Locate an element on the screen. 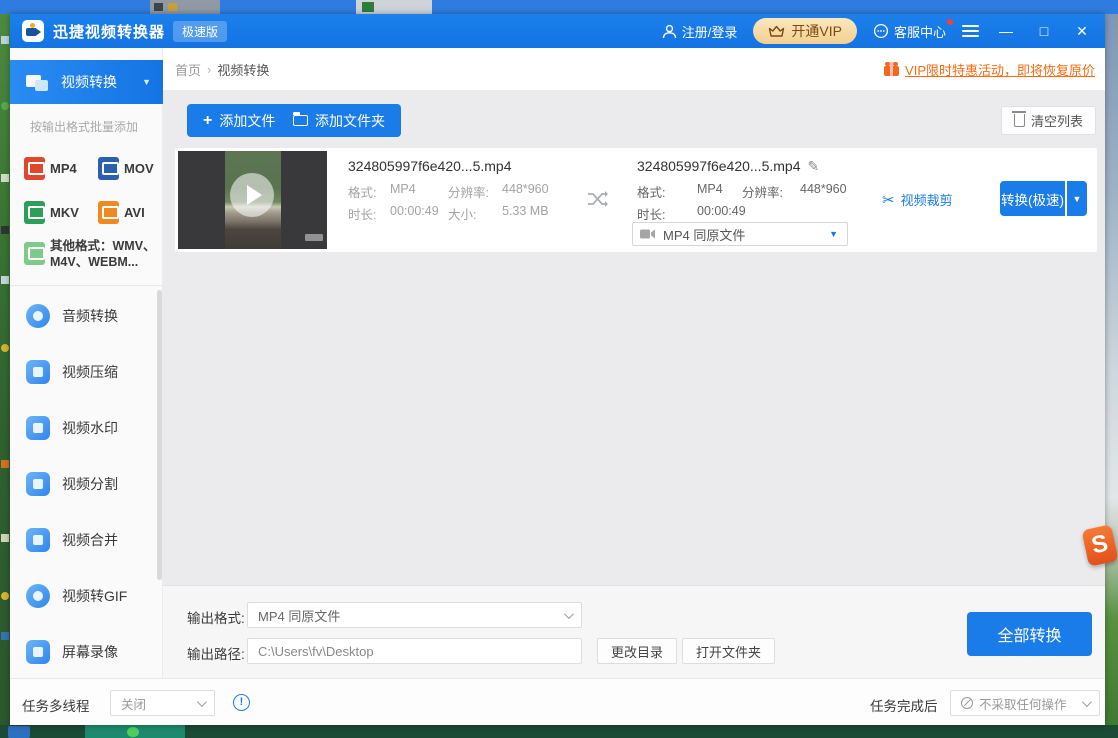 The width and height of the screenshot is (1118, 738). avi-file-icon is located at coordinates (108, 212).